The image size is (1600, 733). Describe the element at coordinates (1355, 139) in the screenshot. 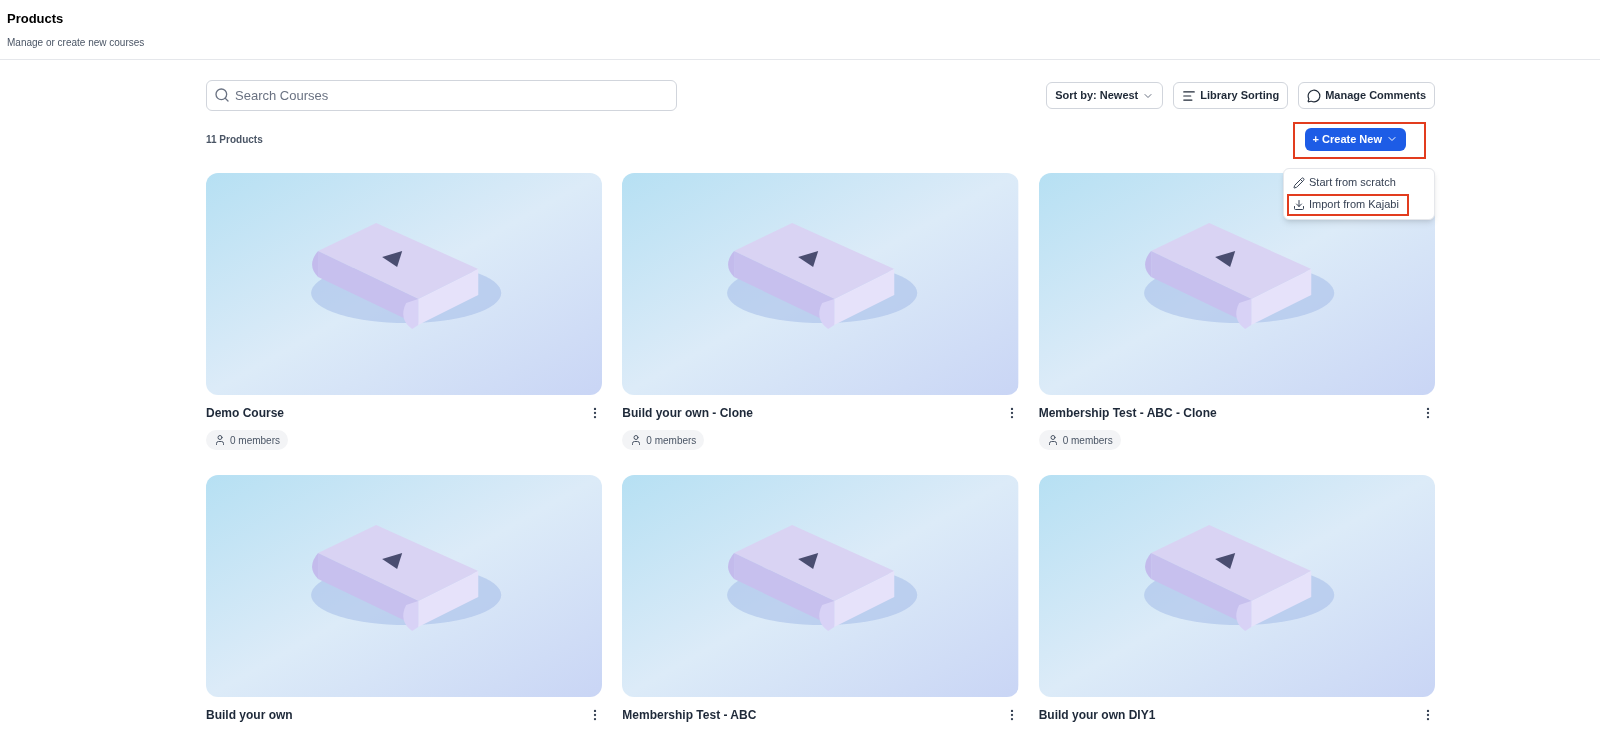

I see `create-new-button: + Create New` at that location.